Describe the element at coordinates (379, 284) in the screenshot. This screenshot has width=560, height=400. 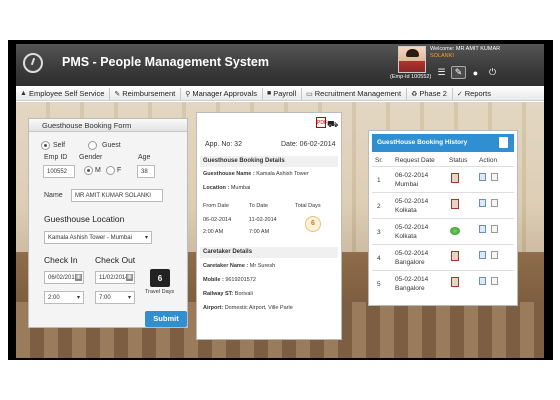
I see `row-sr: 5` at that location.